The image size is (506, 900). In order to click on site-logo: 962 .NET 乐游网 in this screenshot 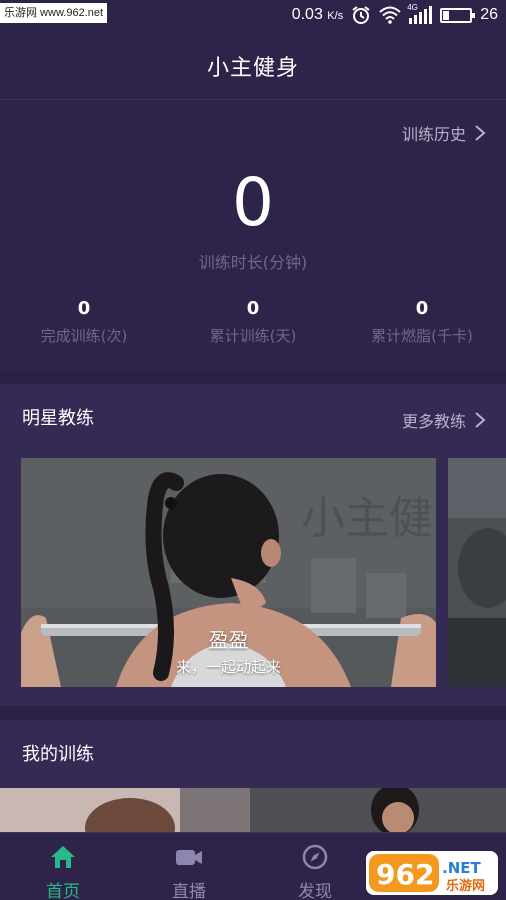, I will do `click(432, 873)`.